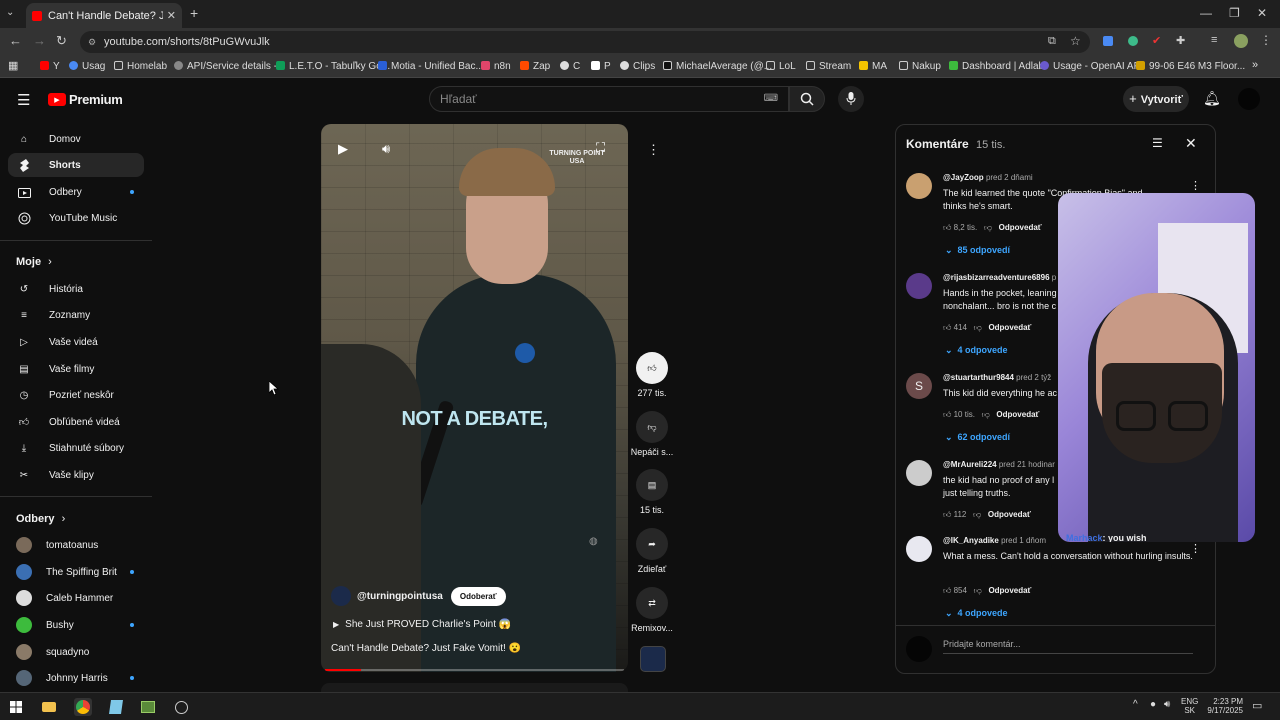 The width and height of the screenshot is (1280, 720). What do you see at coordinates (76, 625) in the screenshot?
I see `sidebar-channel: Bushy` at bounding box center [76, 625].